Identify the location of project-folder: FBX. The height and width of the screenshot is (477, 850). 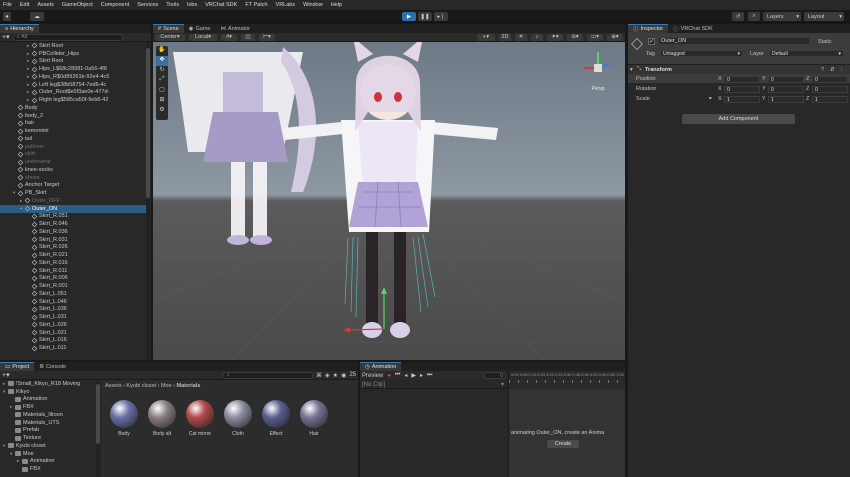
(48, 469).